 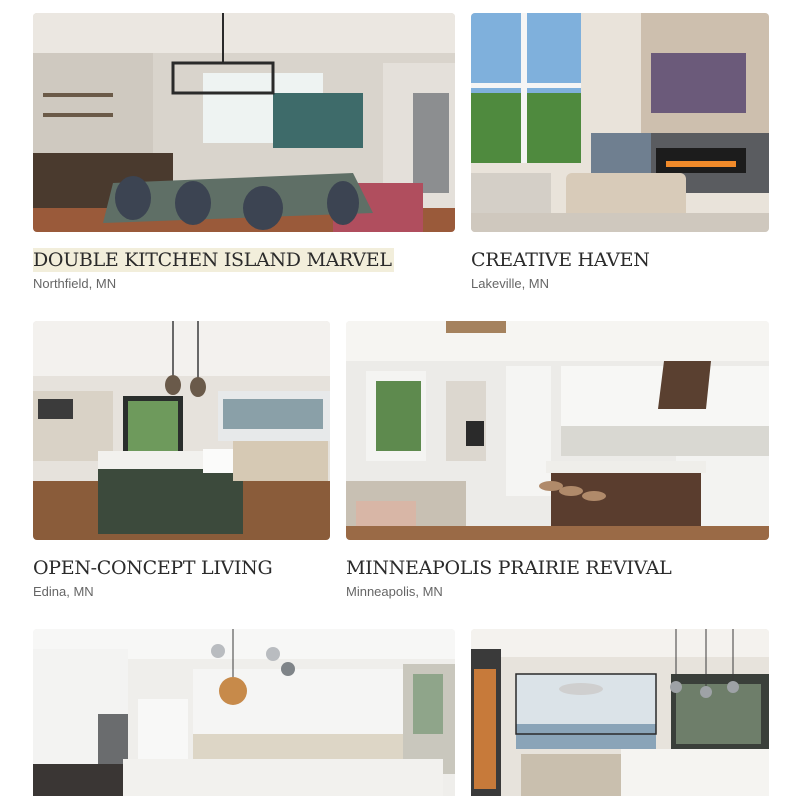 What do you see at coordinates (510, 283) in the screenshot?
I see `project-location: Lakeville, MN` at bounding box center [510, 283].